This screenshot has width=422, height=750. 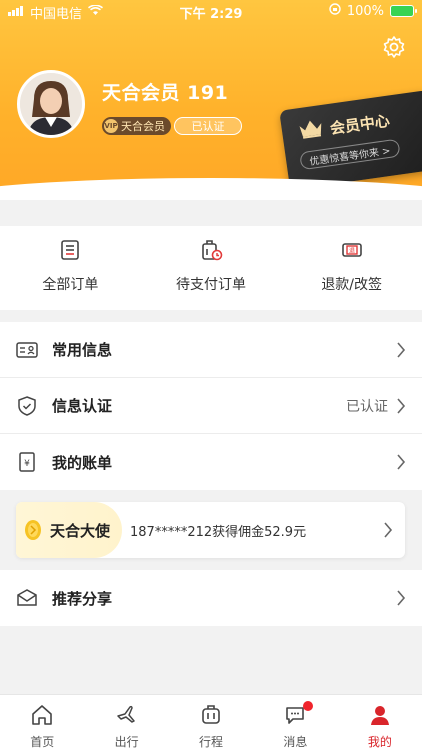 What do you see at coordinates (42, 715) in the screenshot?
I see `home-icon` at bounding box center [42, 715].